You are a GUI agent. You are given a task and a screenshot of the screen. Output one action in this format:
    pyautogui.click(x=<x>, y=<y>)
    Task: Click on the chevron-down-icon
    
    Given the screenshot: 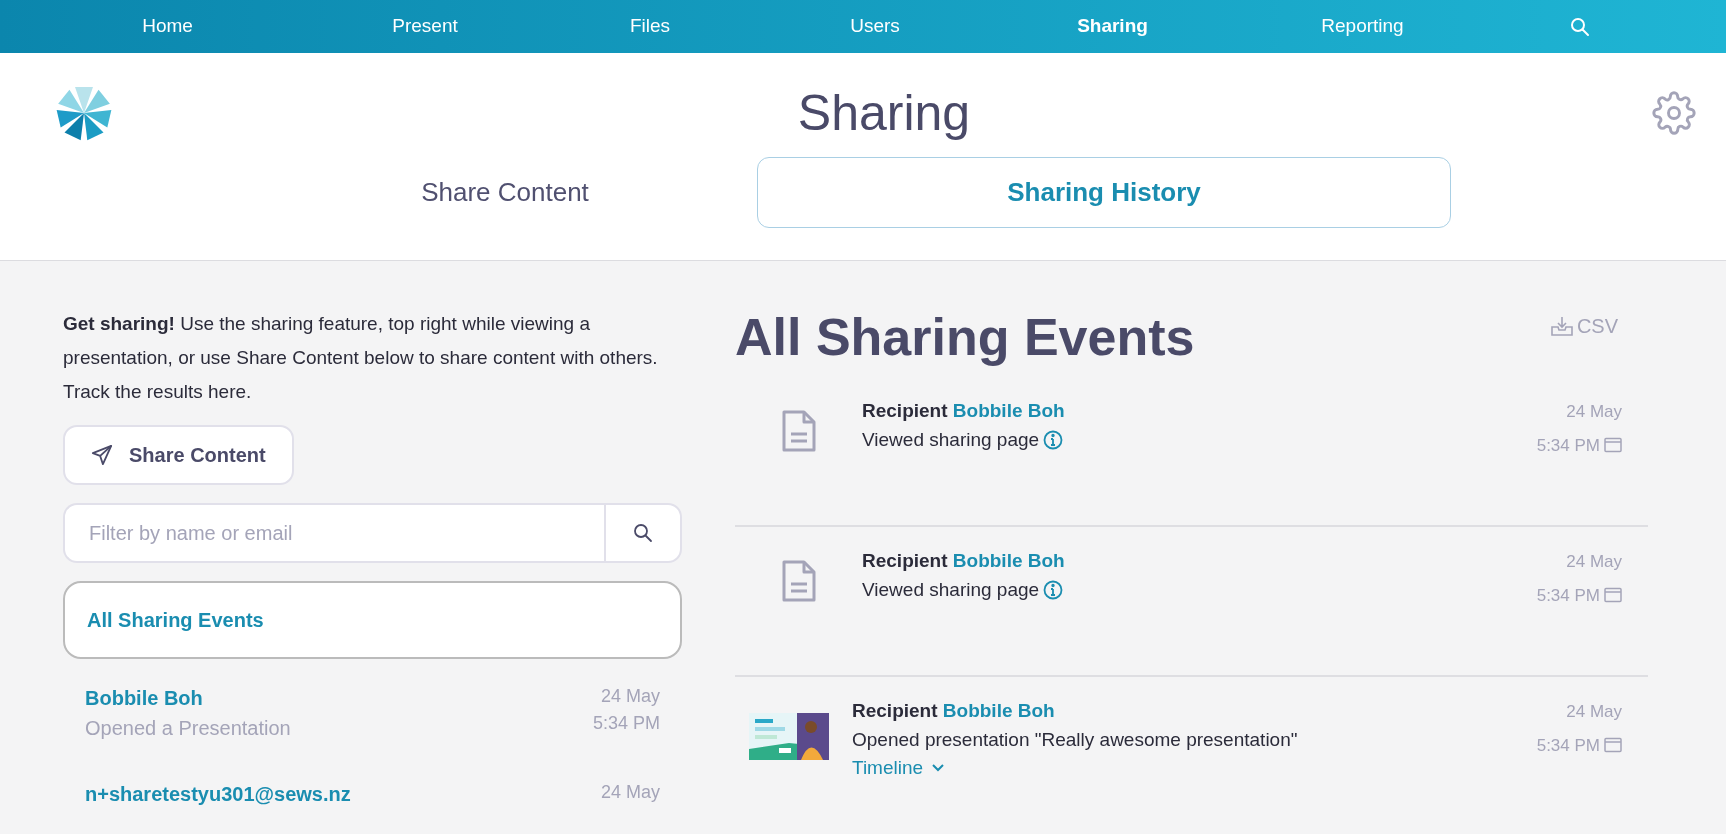 What is the action you would take?
    pyautogui.click(x=938, y=768)
    